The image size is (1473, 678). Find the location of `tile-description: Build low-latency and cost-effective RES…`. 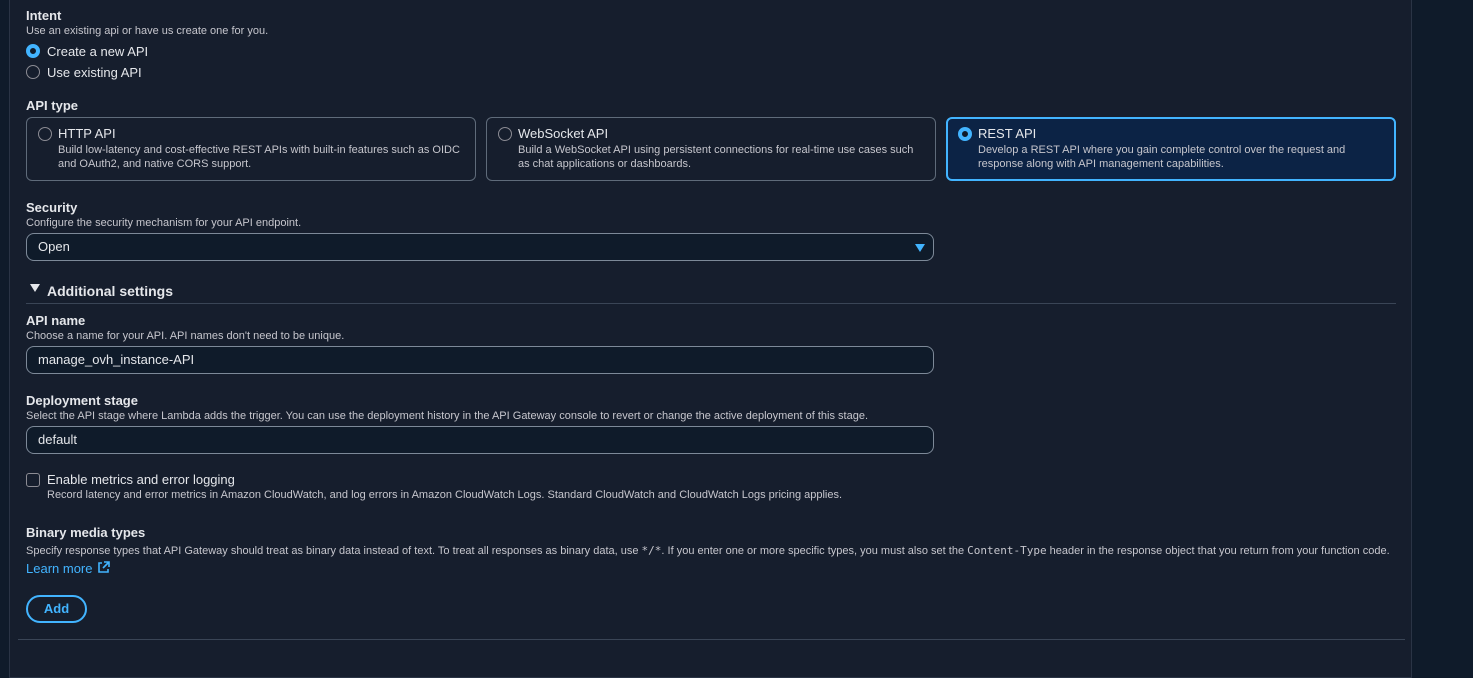

tile-description: Build low-latency and cost-effective RES… is located at coordinates (259, 157).